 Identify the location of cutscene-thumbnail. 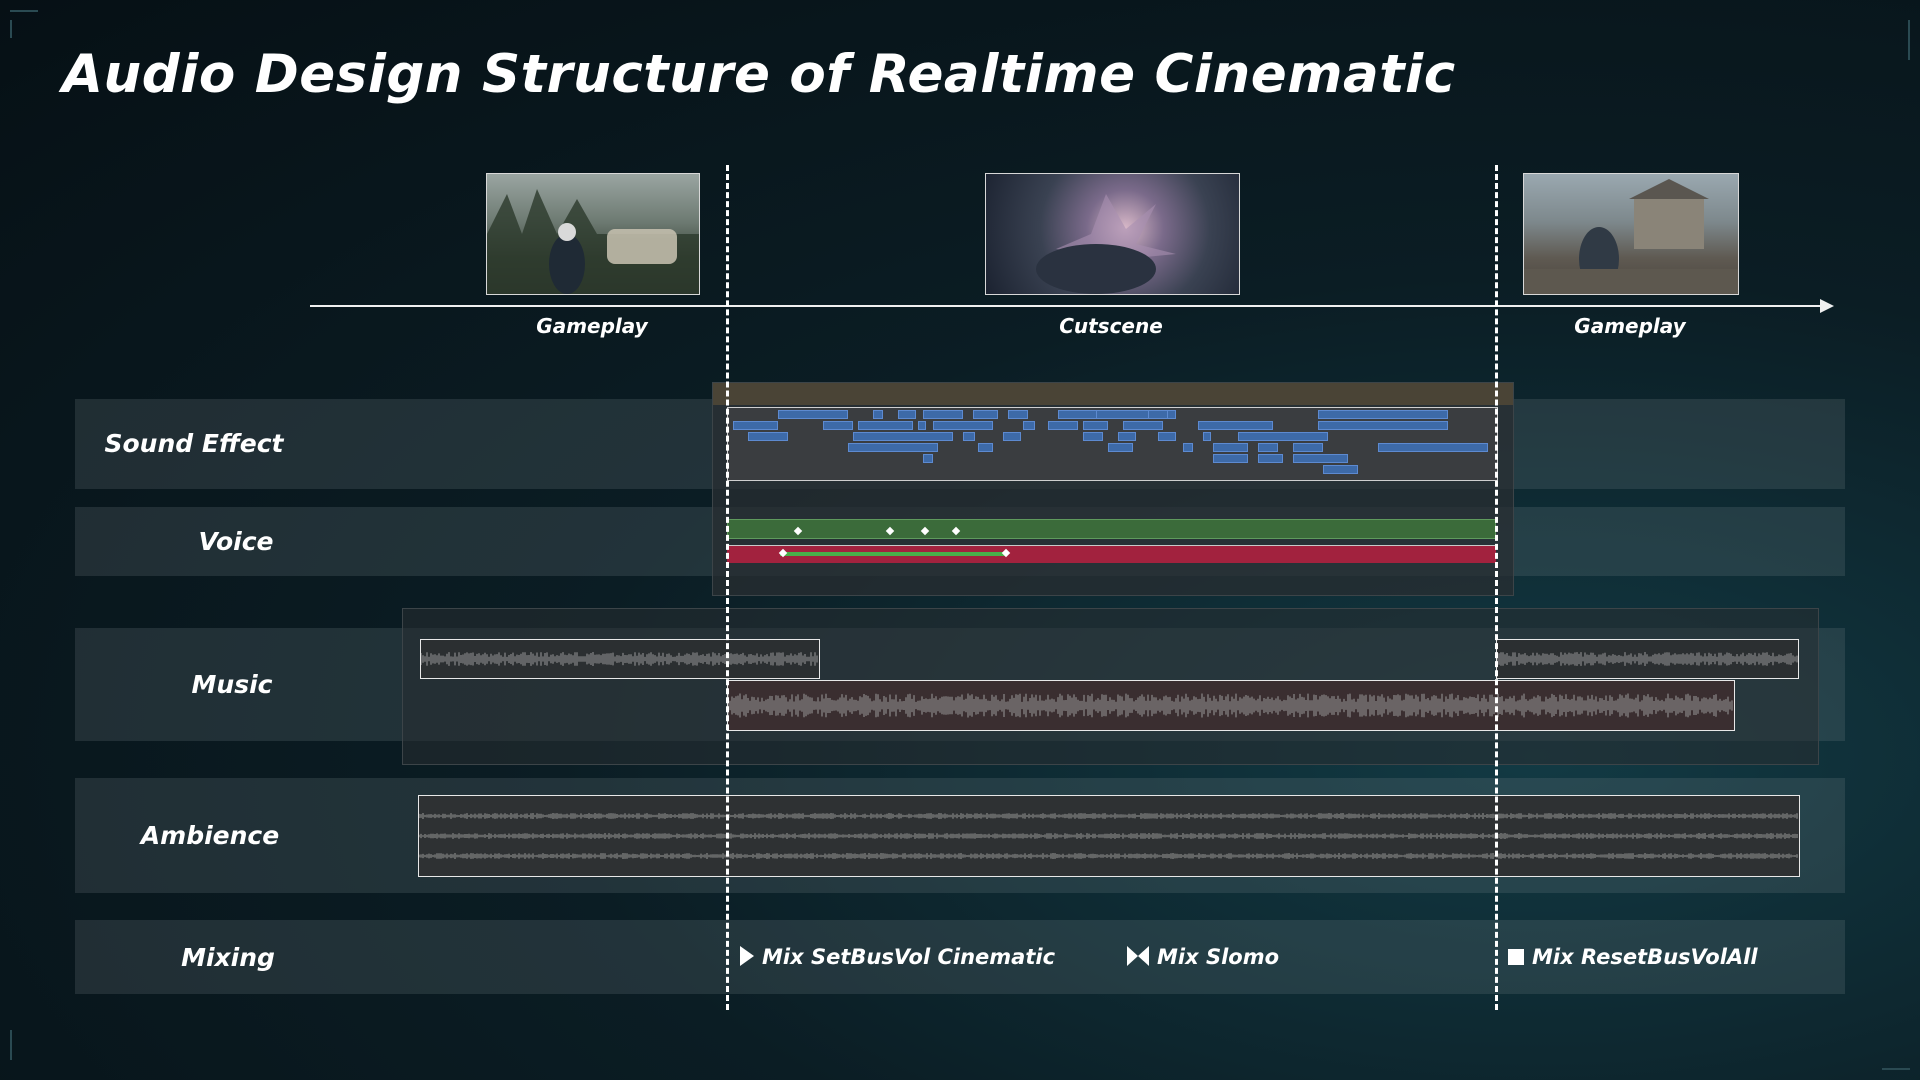
(1112, 234).